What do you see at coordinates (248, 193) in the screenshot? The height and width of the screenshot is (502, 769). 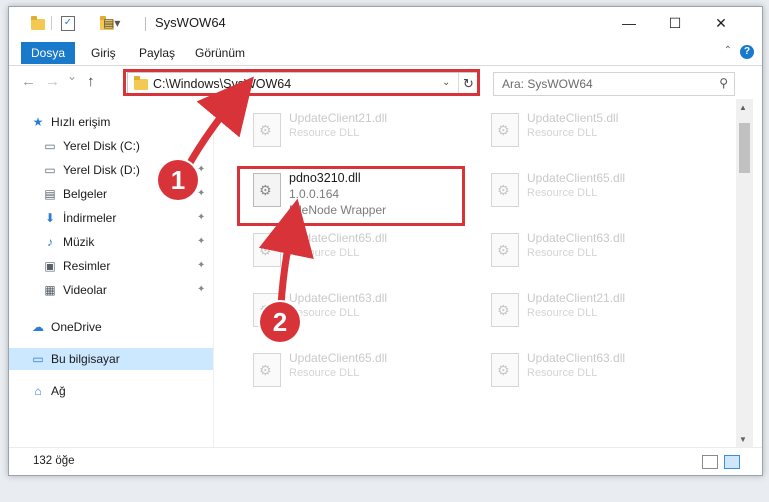 I see `annotation-arrows` at bounding box center [248, 193].